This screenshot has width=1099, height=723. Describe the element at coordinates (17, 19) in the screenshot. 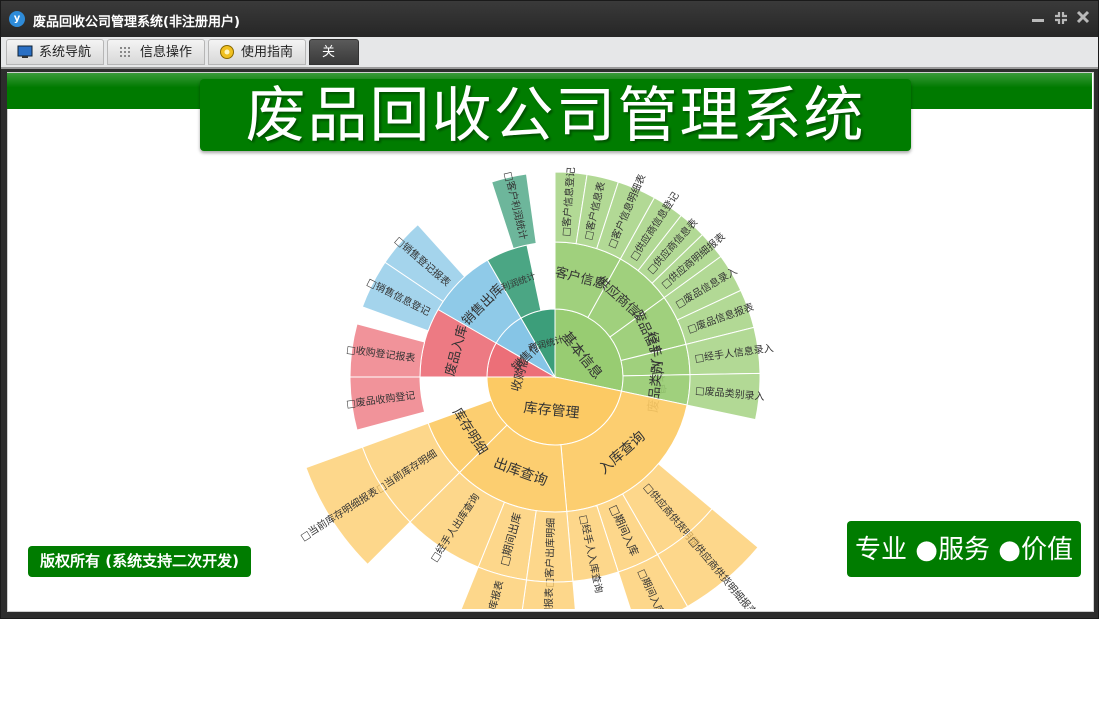

I see `app-logo-icon: y` at that location.